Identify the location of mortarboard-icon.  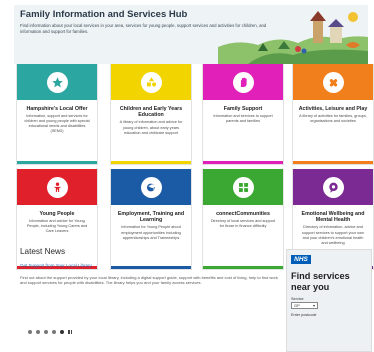
(151, 187).